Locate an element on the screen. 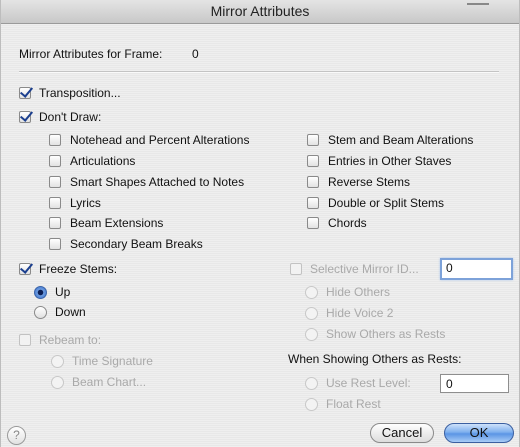  rest-level-field: 0 is located at coordinates (474, 383).